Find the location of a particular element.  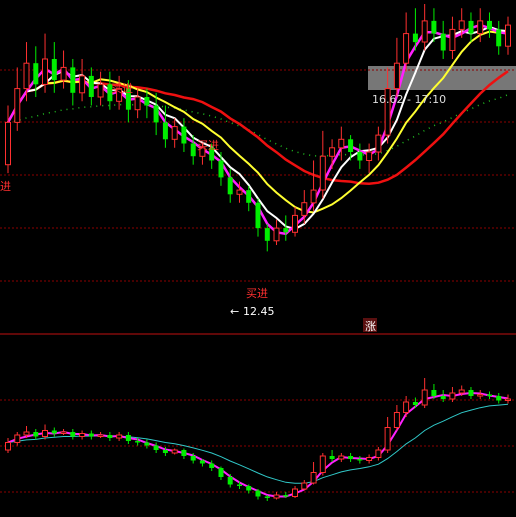

buy-signal-label-2: 买进 is located at coordinates (208, 145).